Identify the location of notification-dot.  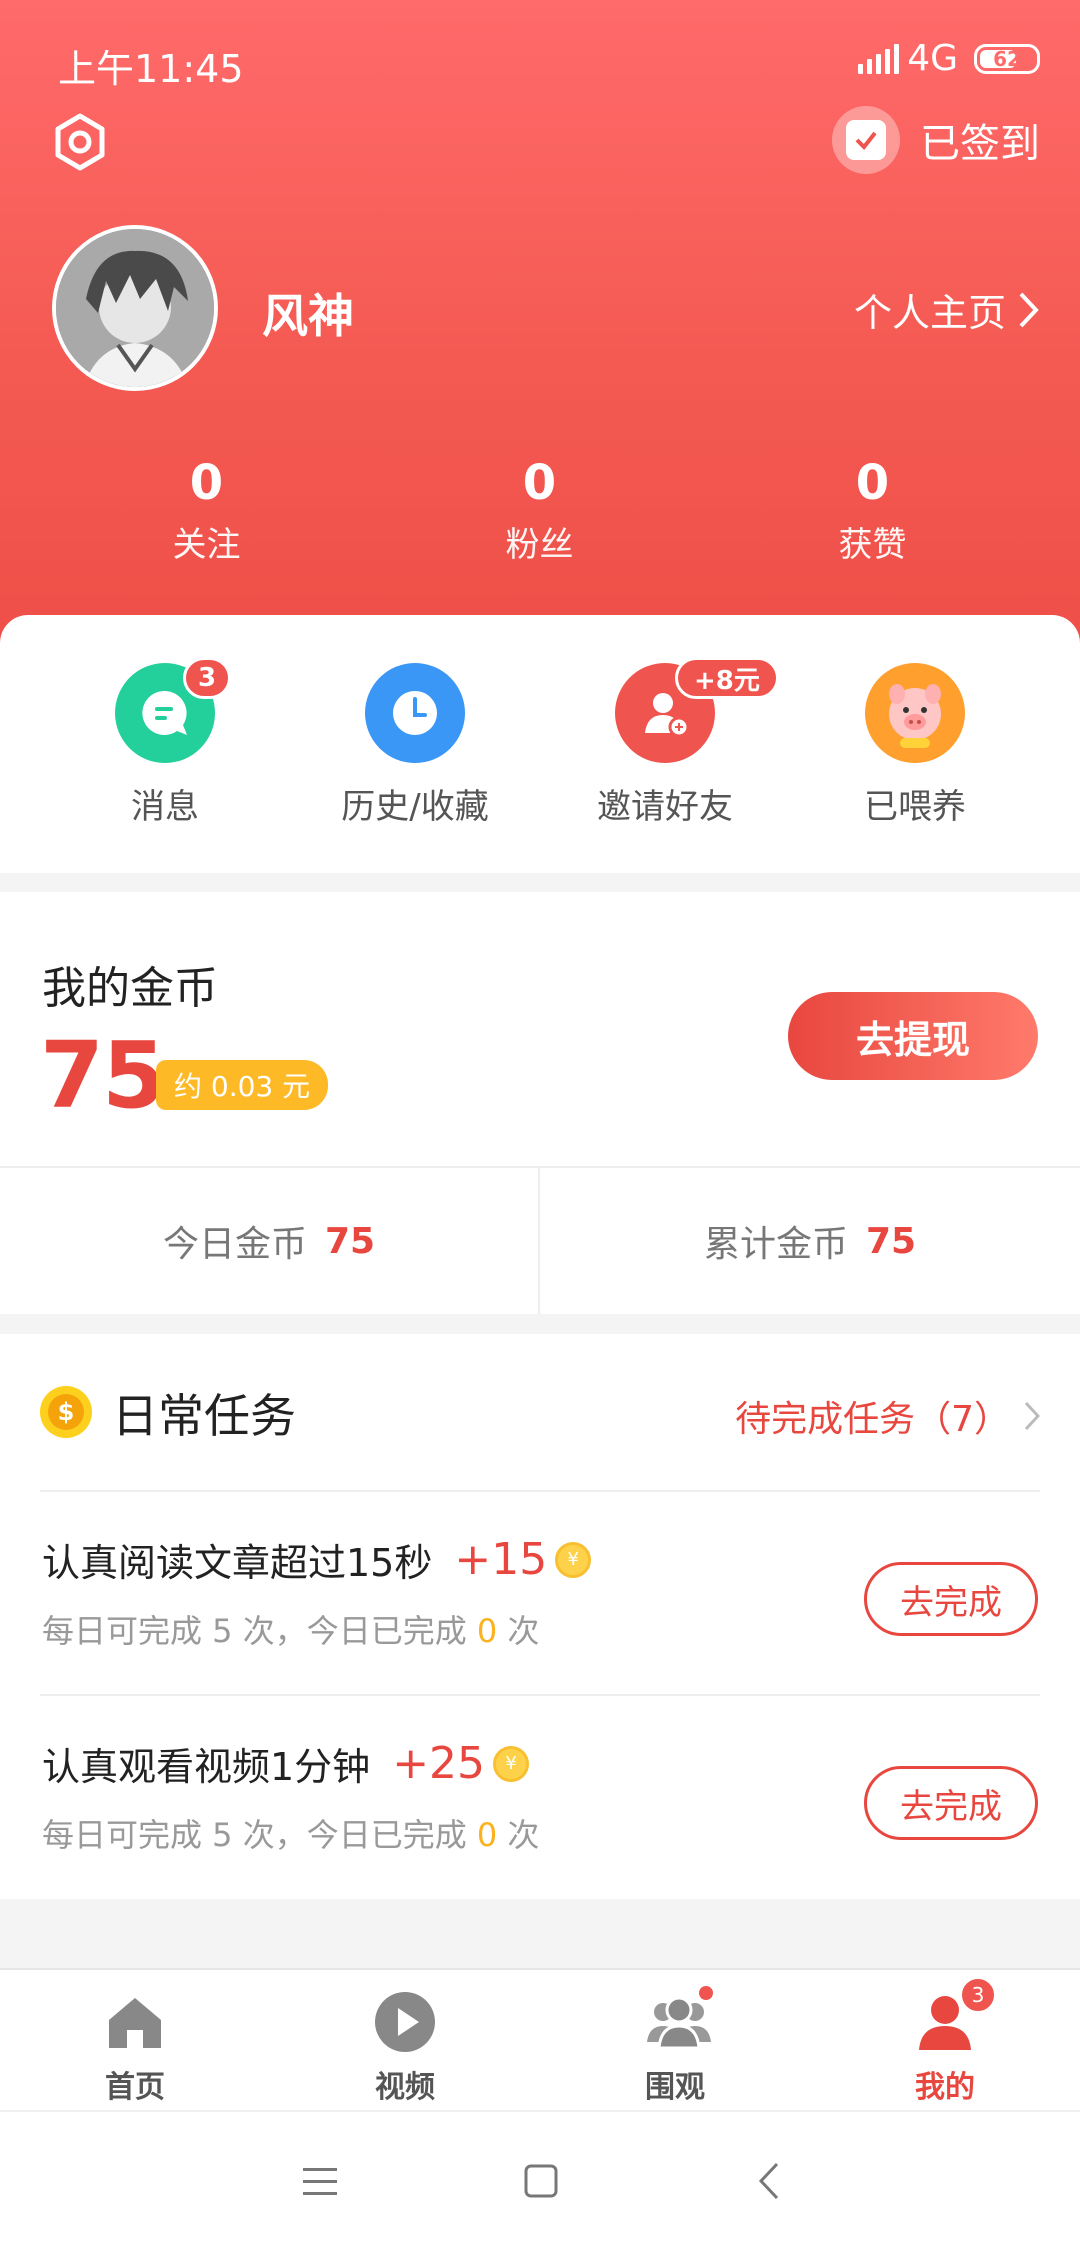
(706, 1993).